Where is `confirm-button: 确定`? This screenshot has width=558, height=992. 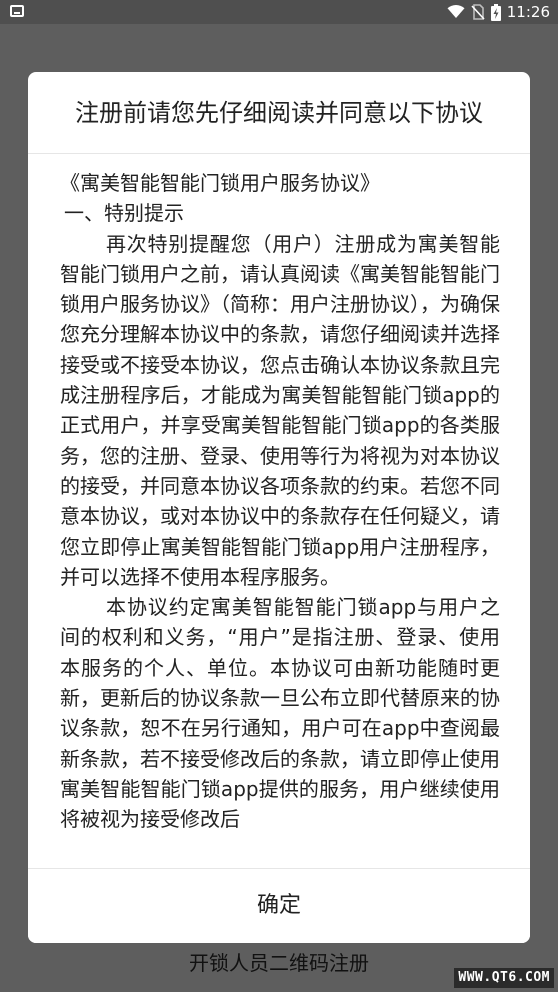 confirm-button: 确定 is located at coordinates (279, 906).